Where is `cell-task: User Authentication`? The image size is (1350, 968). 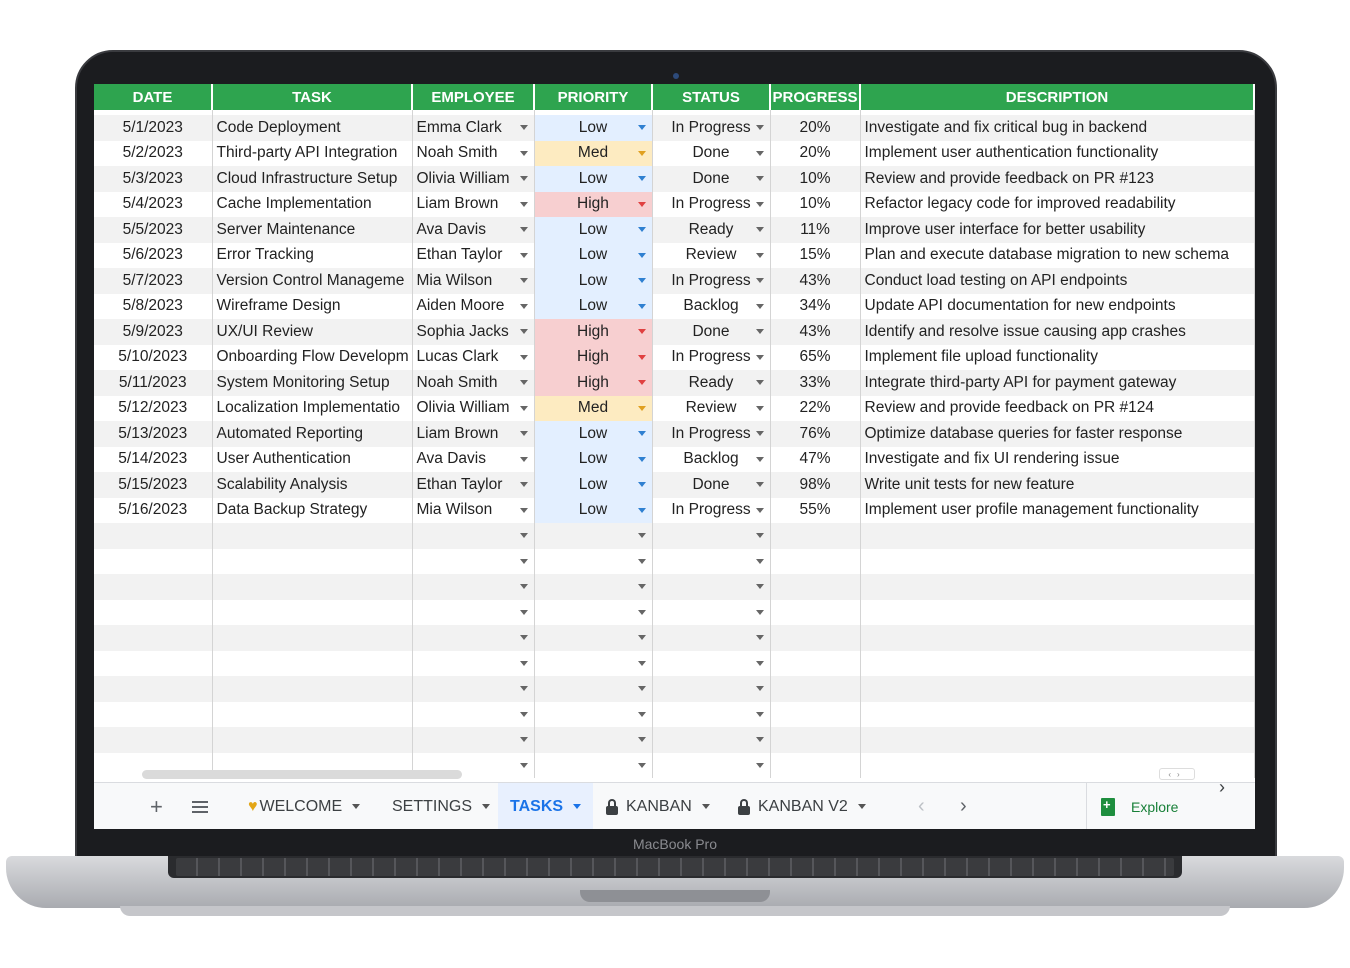
cell-task: User Authentication is located at coordinates (312, 459).